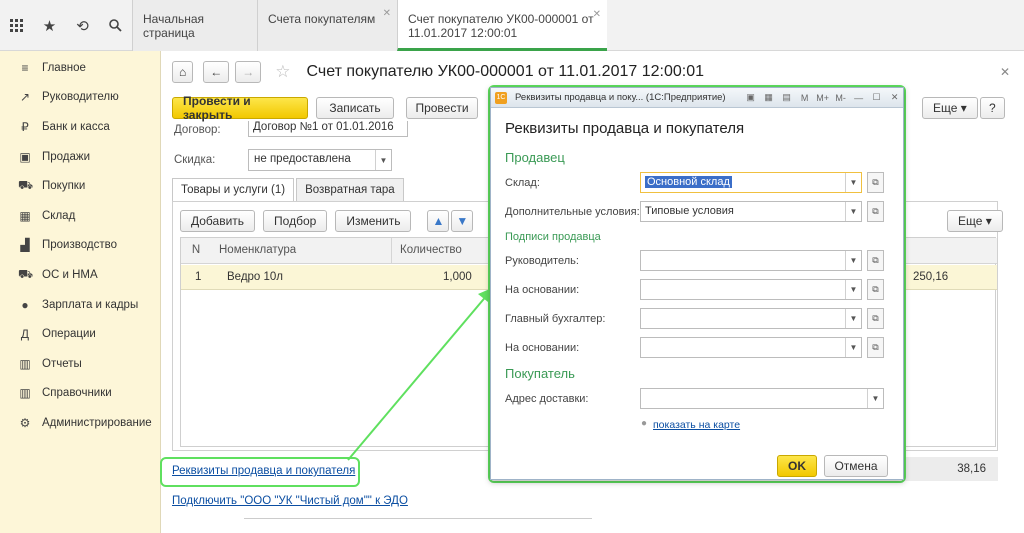 The height and width of the screenshot is (533, 1024). Describe the element at coordinates (931, 277) in the screenshot. I see `cell-sum: 250,16` at that location.